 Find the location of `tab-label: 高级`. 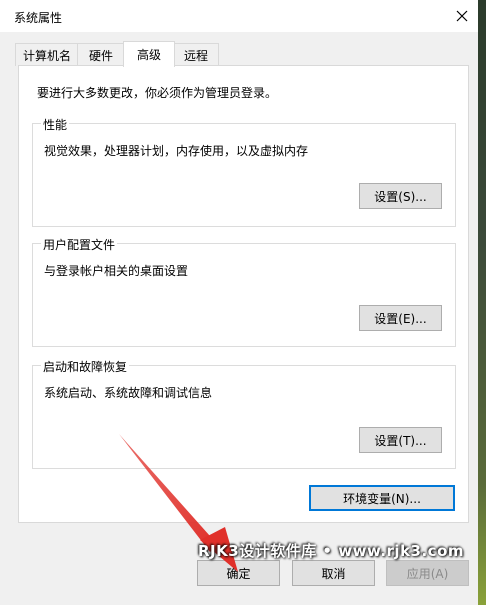

tab-label: 高级 is located at coordinates (148, 55).